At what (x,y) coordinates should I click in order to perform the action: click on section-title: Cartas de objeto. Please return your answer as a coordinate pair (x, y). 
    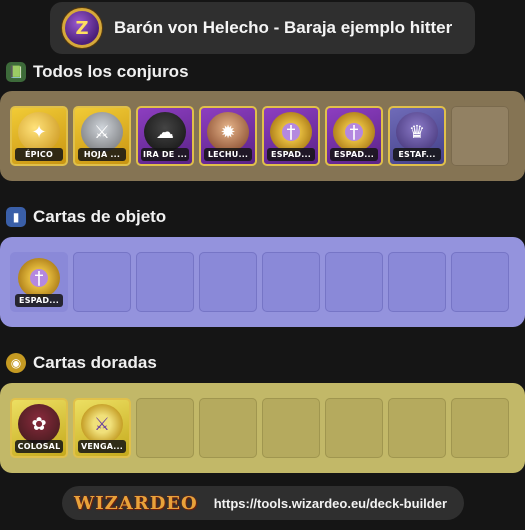
    Looking at the image, I should click on (100, 216).